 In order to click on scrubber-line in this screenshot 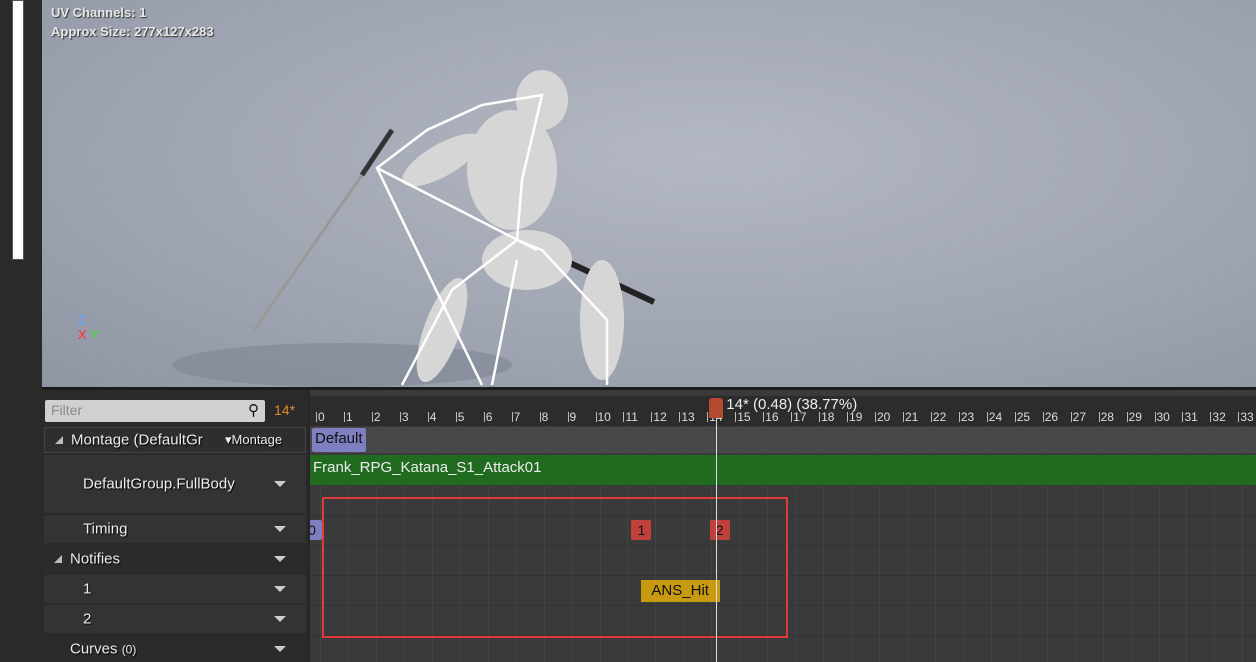, I will do `click(717, 538)`.